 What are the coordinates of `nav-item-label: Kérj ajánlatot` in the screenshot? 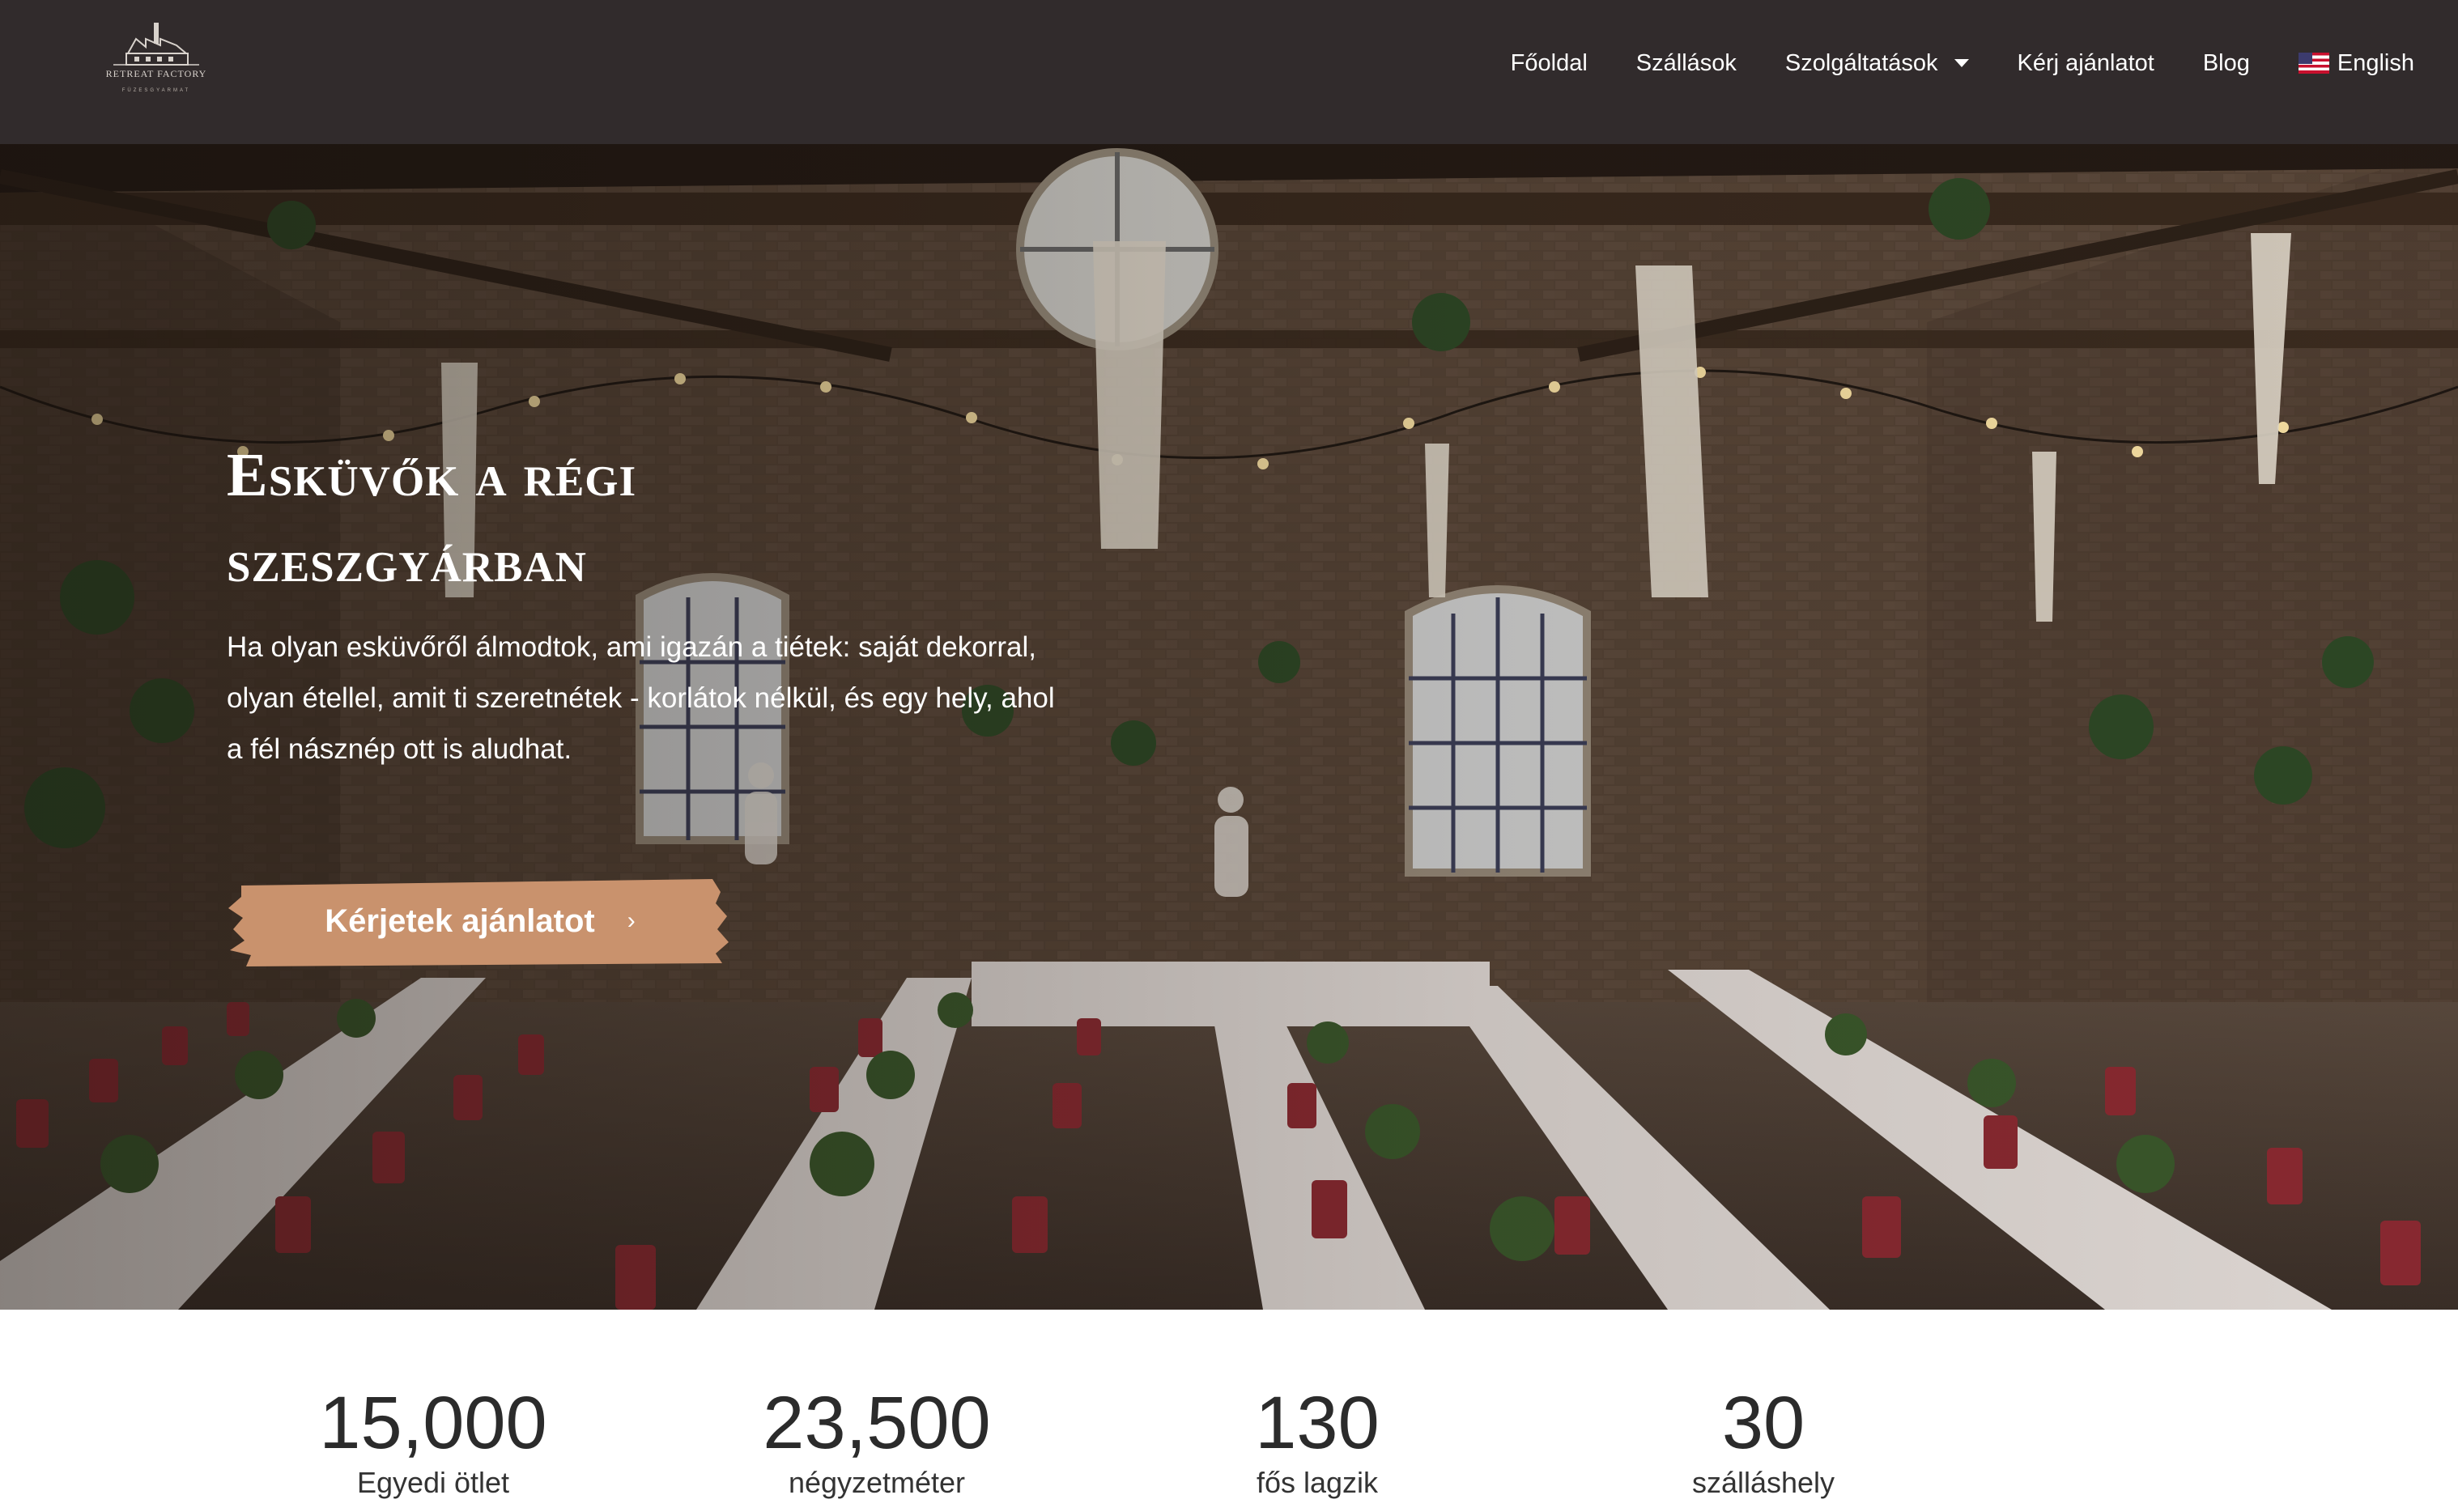 It's located at (2085, 62).